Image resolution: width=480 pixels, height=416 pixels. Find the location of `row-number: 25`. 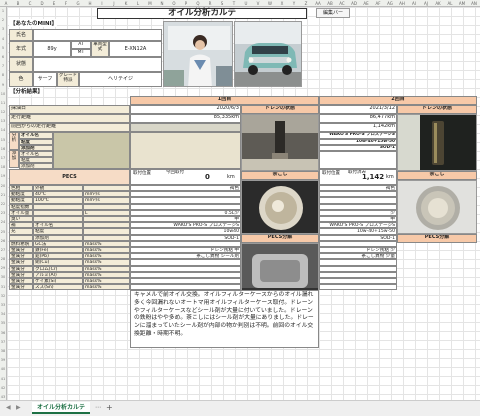

row-number: 25 is located at coordinates (3, 232).